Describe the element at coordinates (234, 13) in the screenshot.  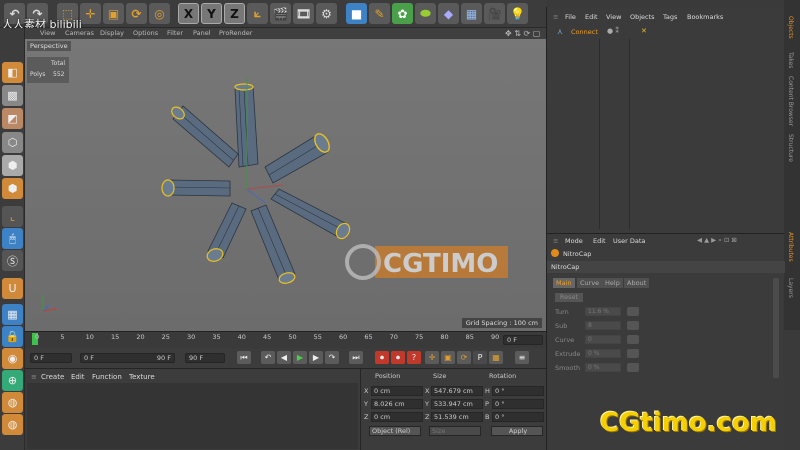
I see `z-axis-lock: Z` at that location.